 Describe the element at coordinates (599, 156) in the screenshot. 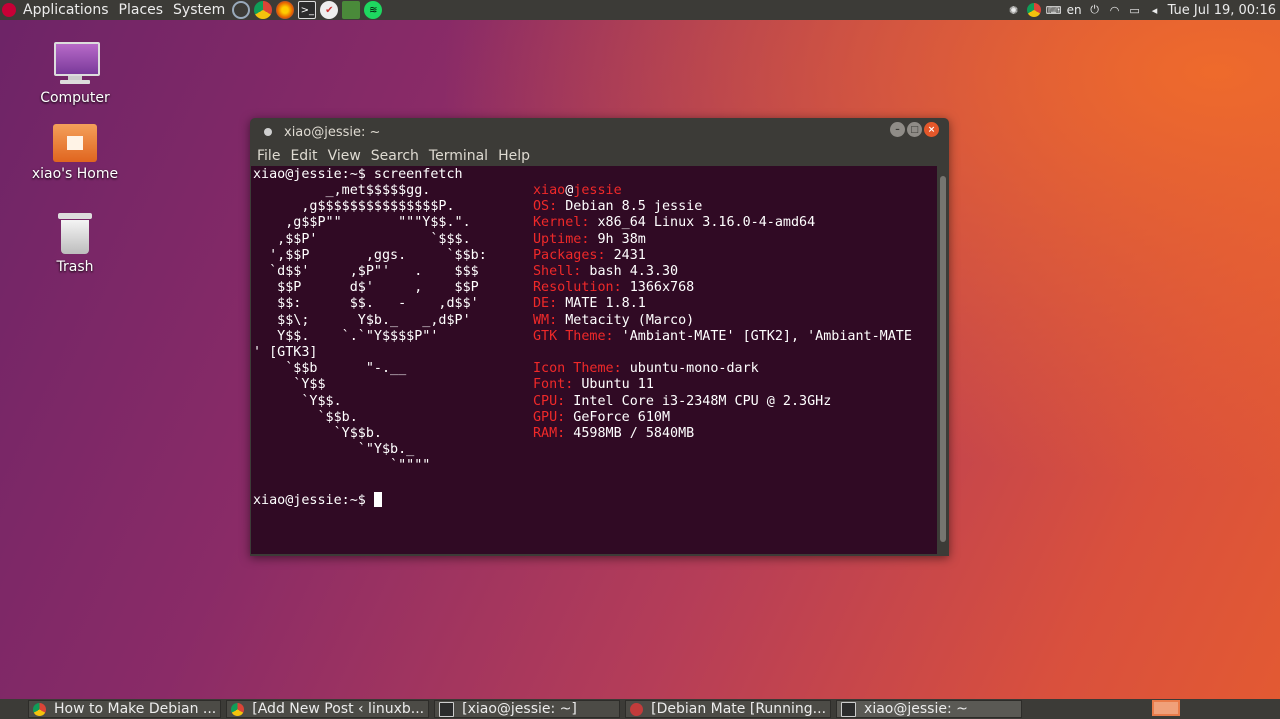

I see `terminal-menubar: File Edit View Search Terminal Help` at that location.